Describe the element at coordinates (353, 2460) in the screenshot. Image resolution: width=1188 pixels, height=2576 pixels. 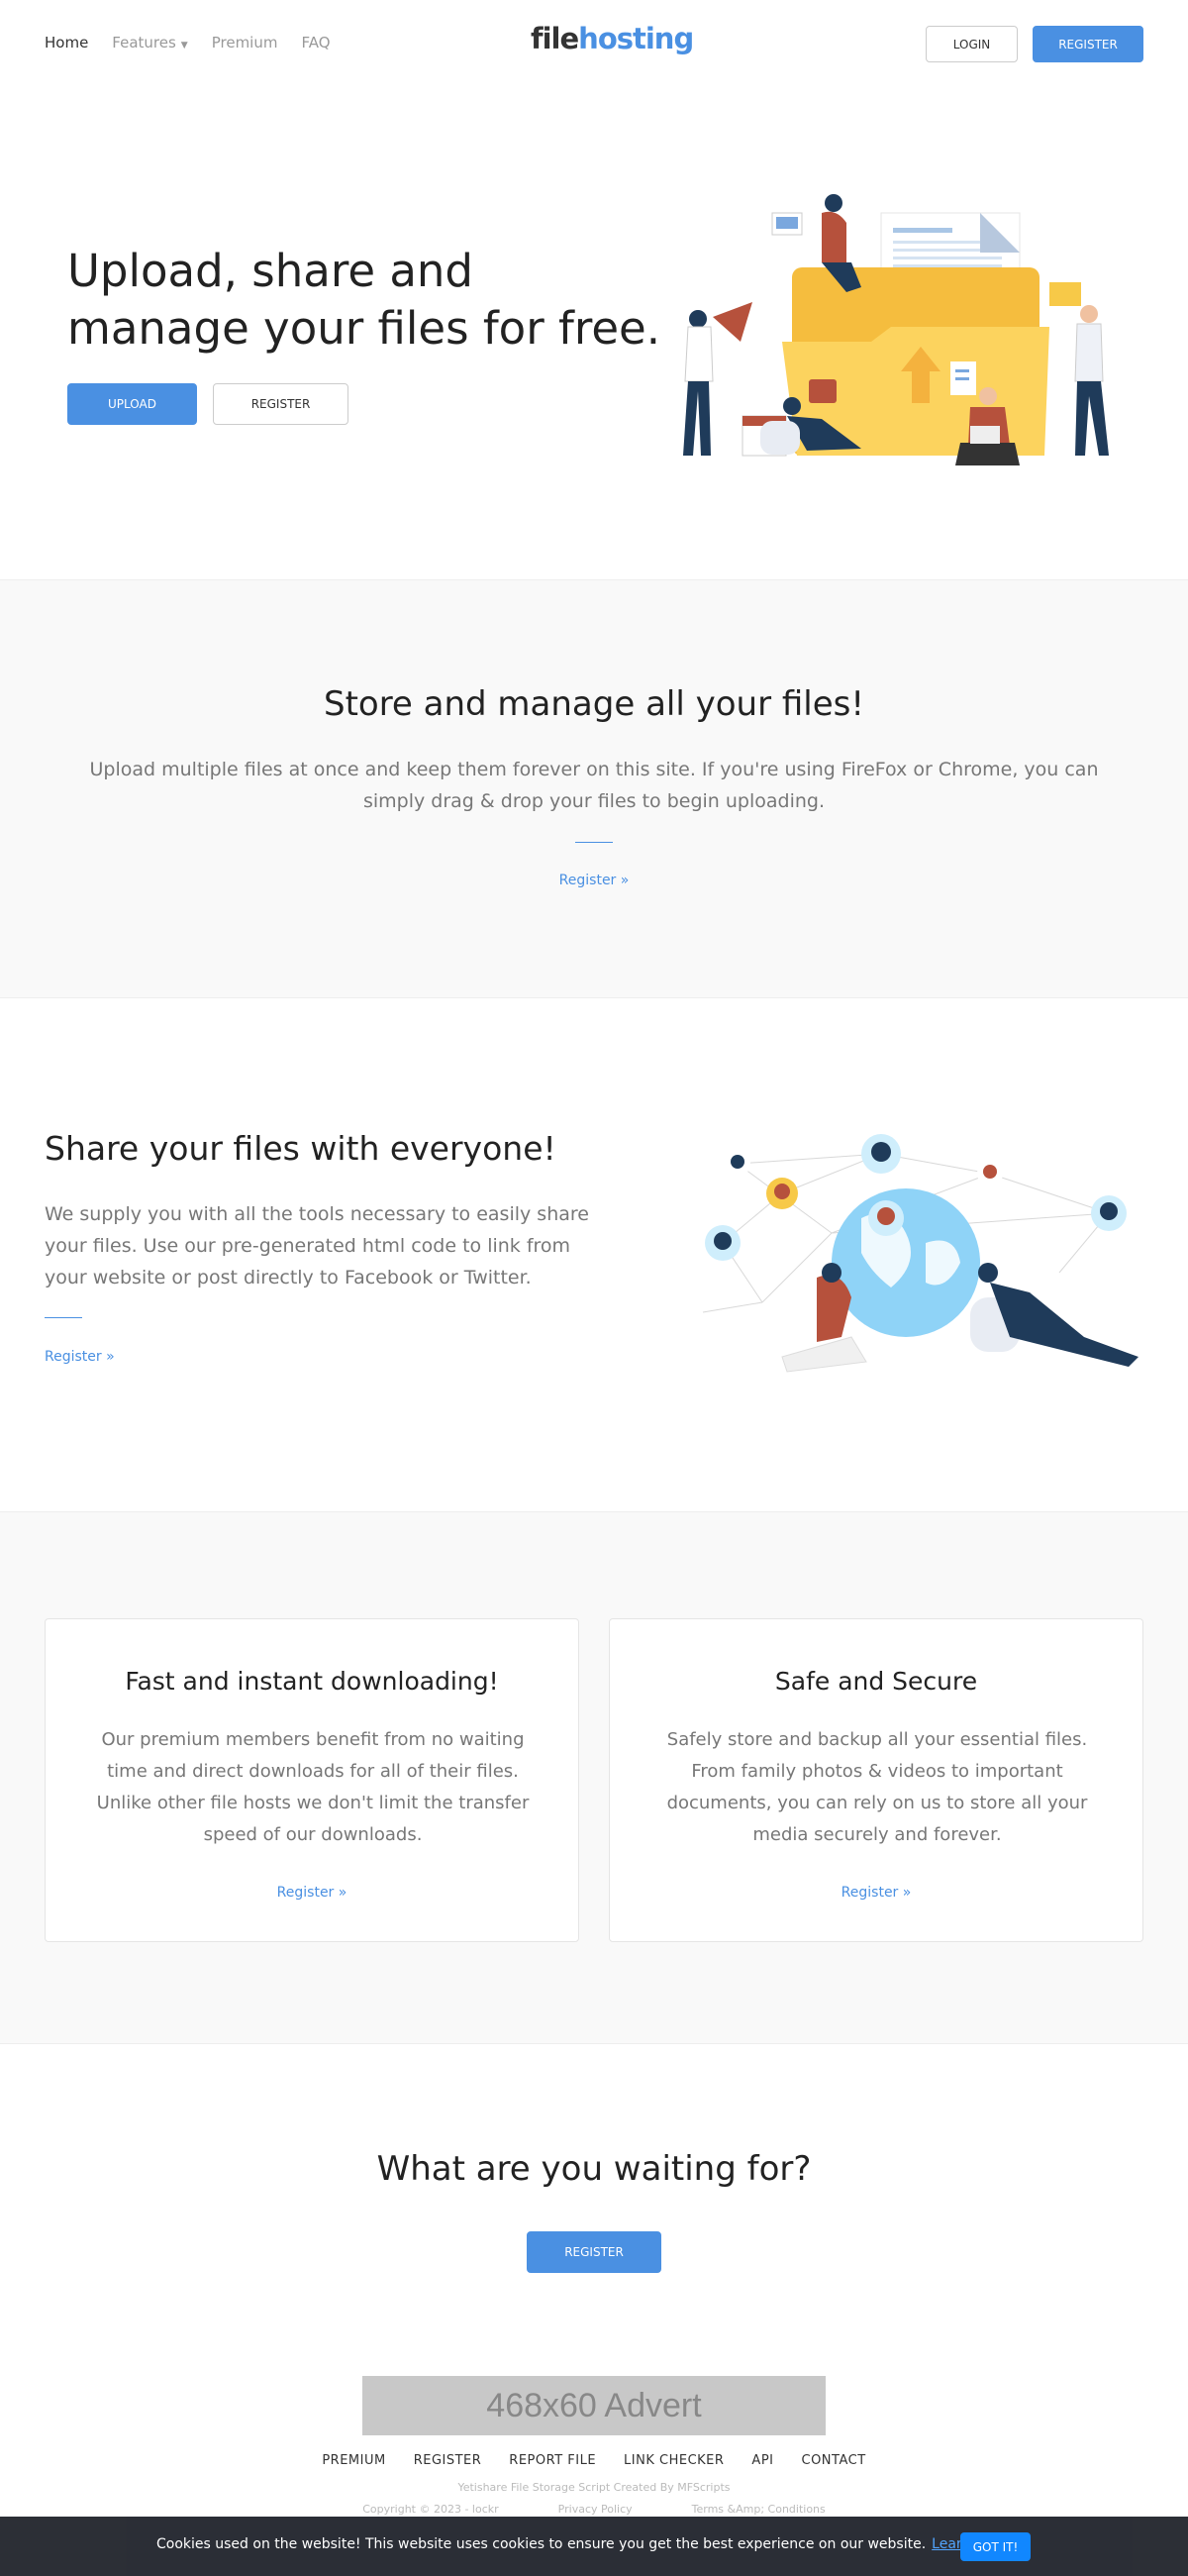
I see `footer-link-premium: PREMIUM` at that location.